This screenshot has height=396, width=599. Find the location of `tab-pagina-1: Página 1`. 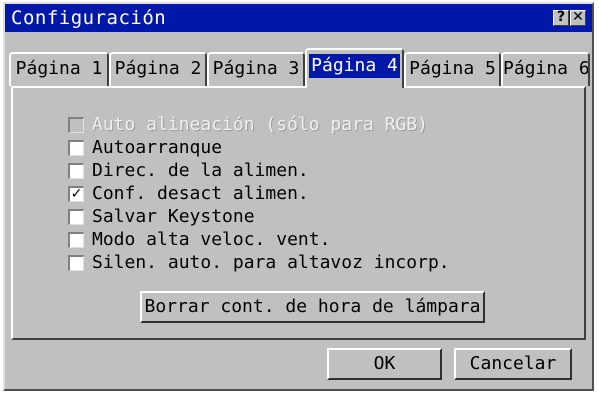

tab-pagina-1: Página 1 is located at coordinates (59, 69).